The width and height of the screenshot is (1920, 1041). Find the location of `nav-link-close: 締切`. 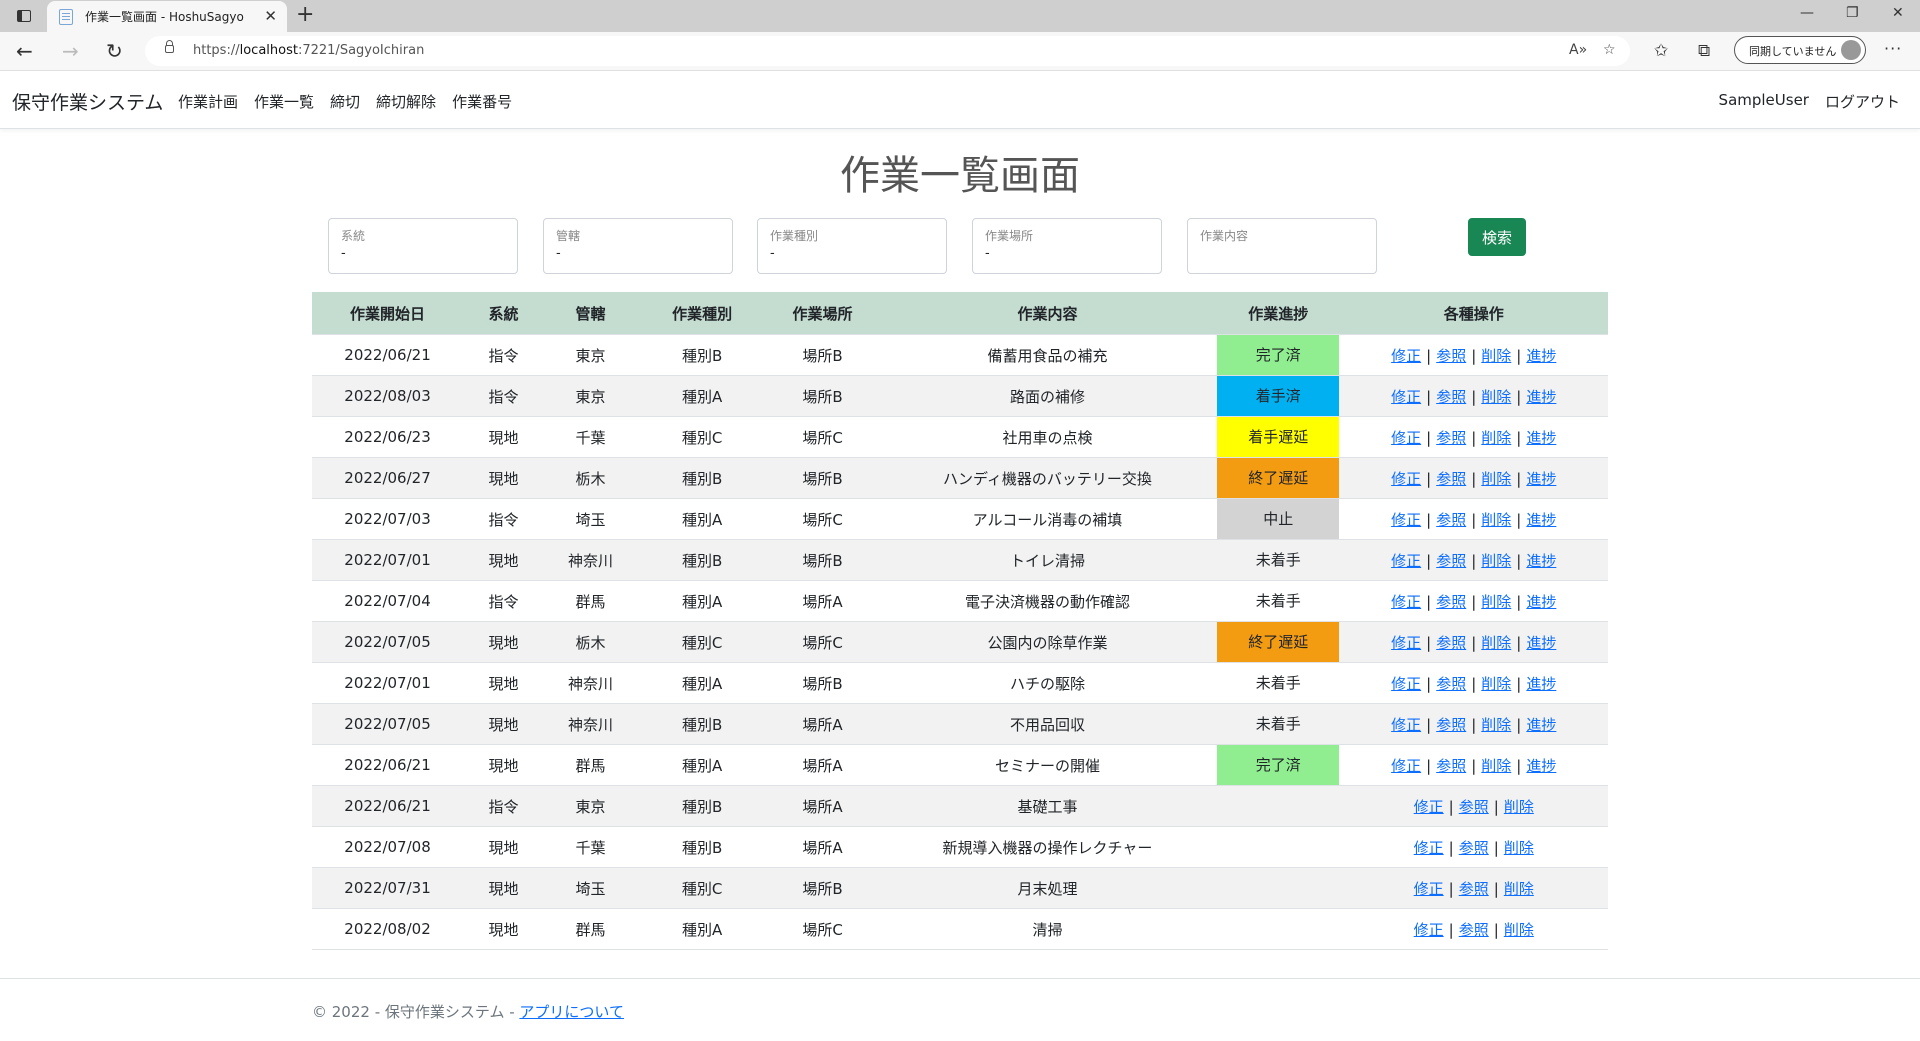

nav-link-close: 締切 is located at coordinates (345, 101).